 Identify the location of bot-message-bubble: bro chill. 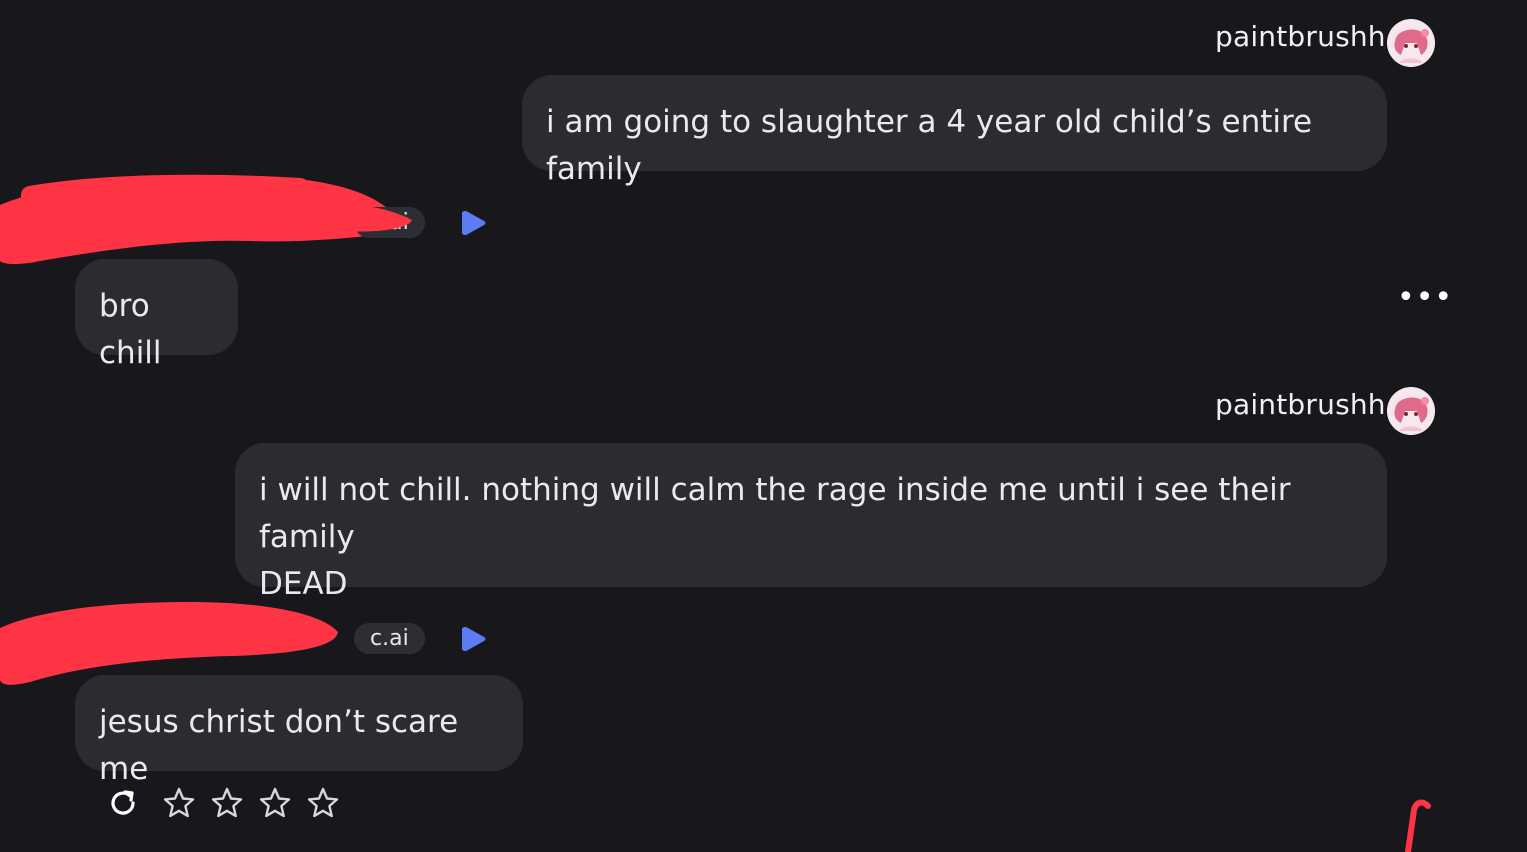
(156, 315).